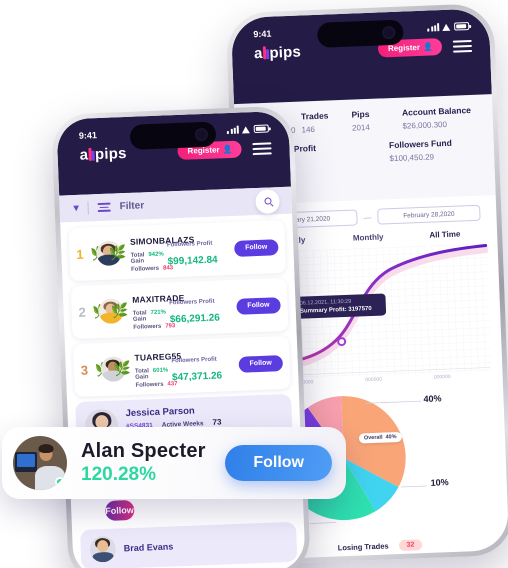  What do you see at coordinates (374, 120) in the screenshot?
I see `stat-pips: Pips 2014` at bounding box center [374, 120].